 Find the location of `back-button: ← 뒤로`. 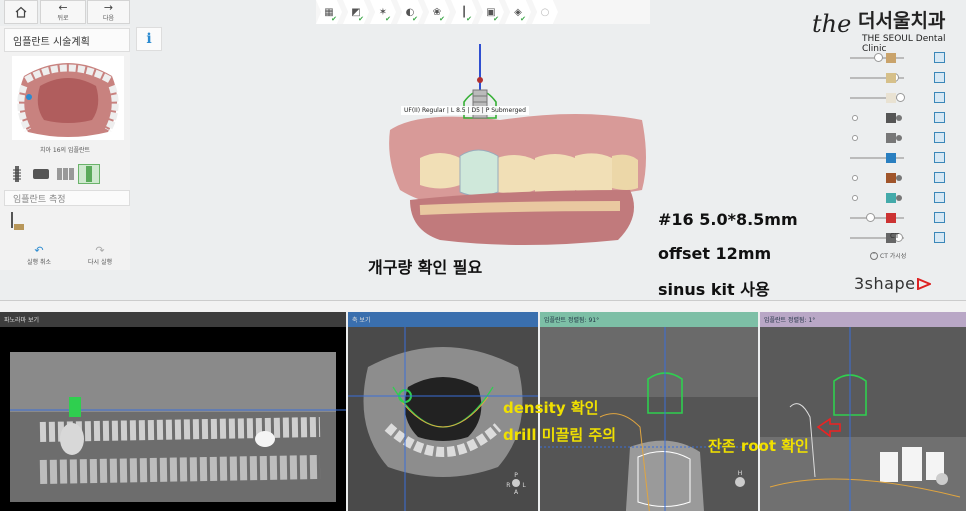

back-button: ← 뒤로 is located at coordinates (63, 12).